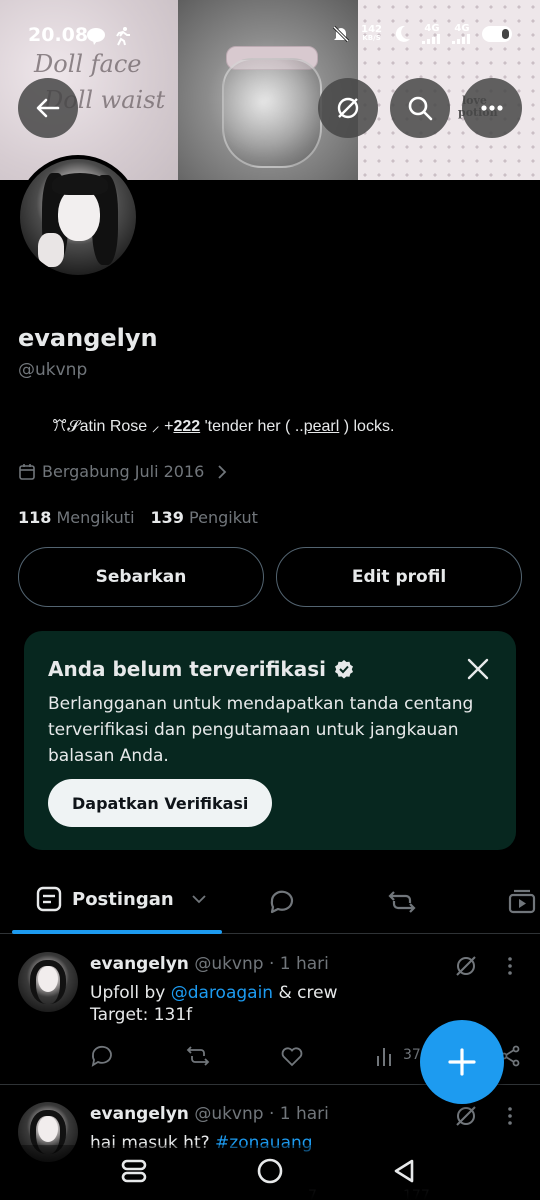 Image resolution: width=540 pixels, height=1200 pixels. Describe the element at coordinates (58, 35) in the screenshot. I see `status-time: 20.08` at that location.